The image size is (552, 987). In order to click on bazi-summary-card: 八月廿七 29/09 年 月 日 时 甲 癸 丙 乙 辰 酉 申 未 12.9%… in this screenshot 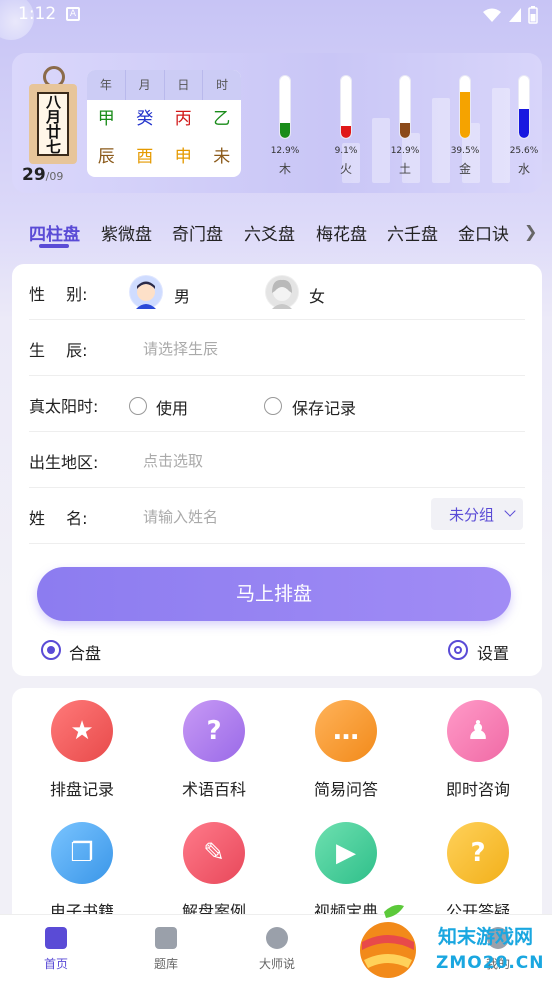, I will do `click(277, 123)`.